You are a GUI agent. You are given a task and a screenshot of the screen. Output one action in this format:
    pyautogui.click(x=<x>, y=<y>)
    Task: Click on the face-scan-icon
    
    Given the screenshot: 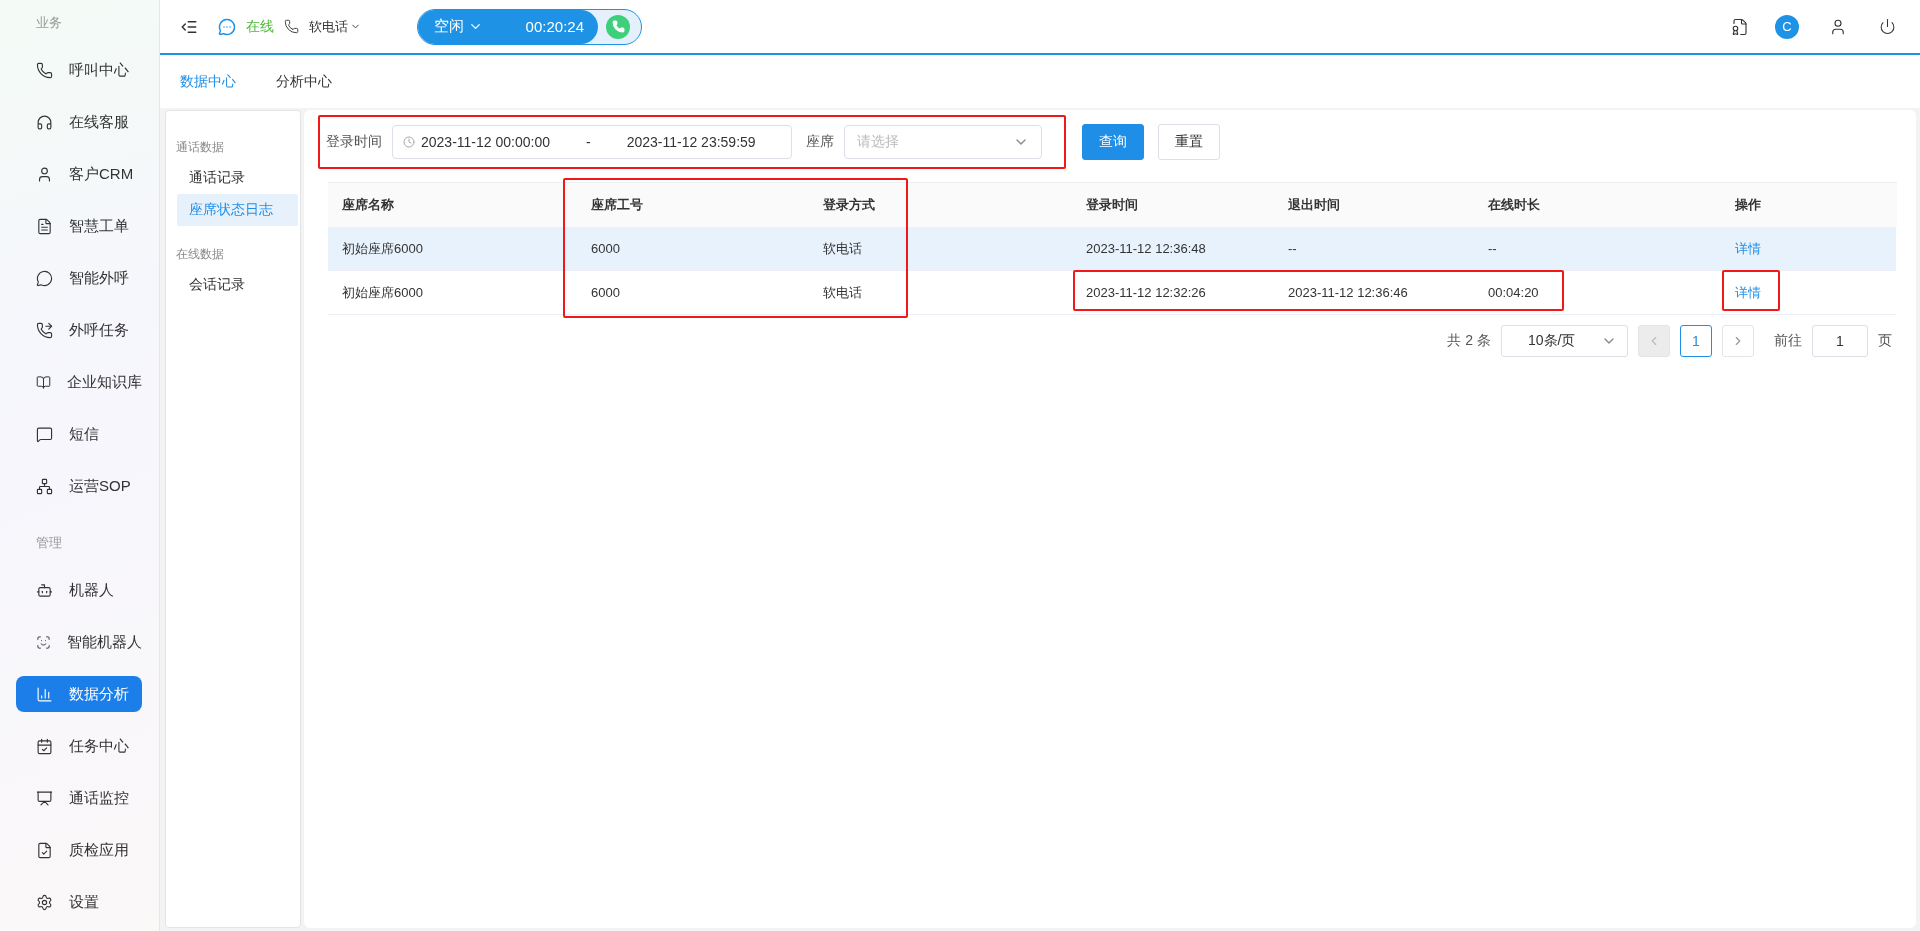 What is the action you would take?
    pyautogui.click(x=43, y=642)
    